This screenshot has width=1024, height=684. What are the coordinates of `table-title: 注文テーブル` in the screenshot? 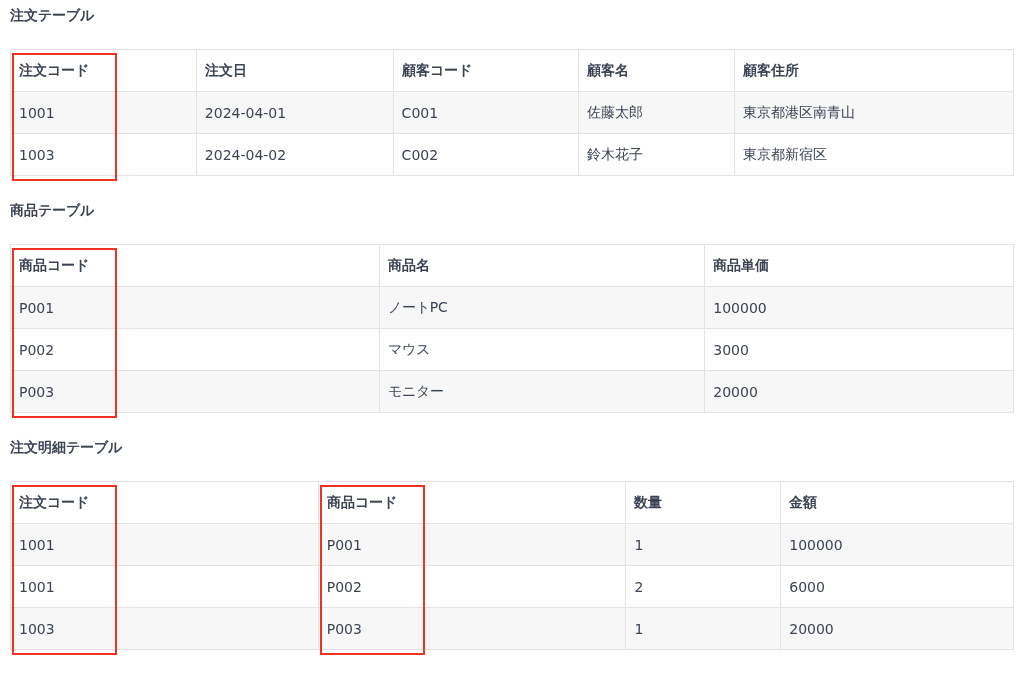 It's located at (52, 15).